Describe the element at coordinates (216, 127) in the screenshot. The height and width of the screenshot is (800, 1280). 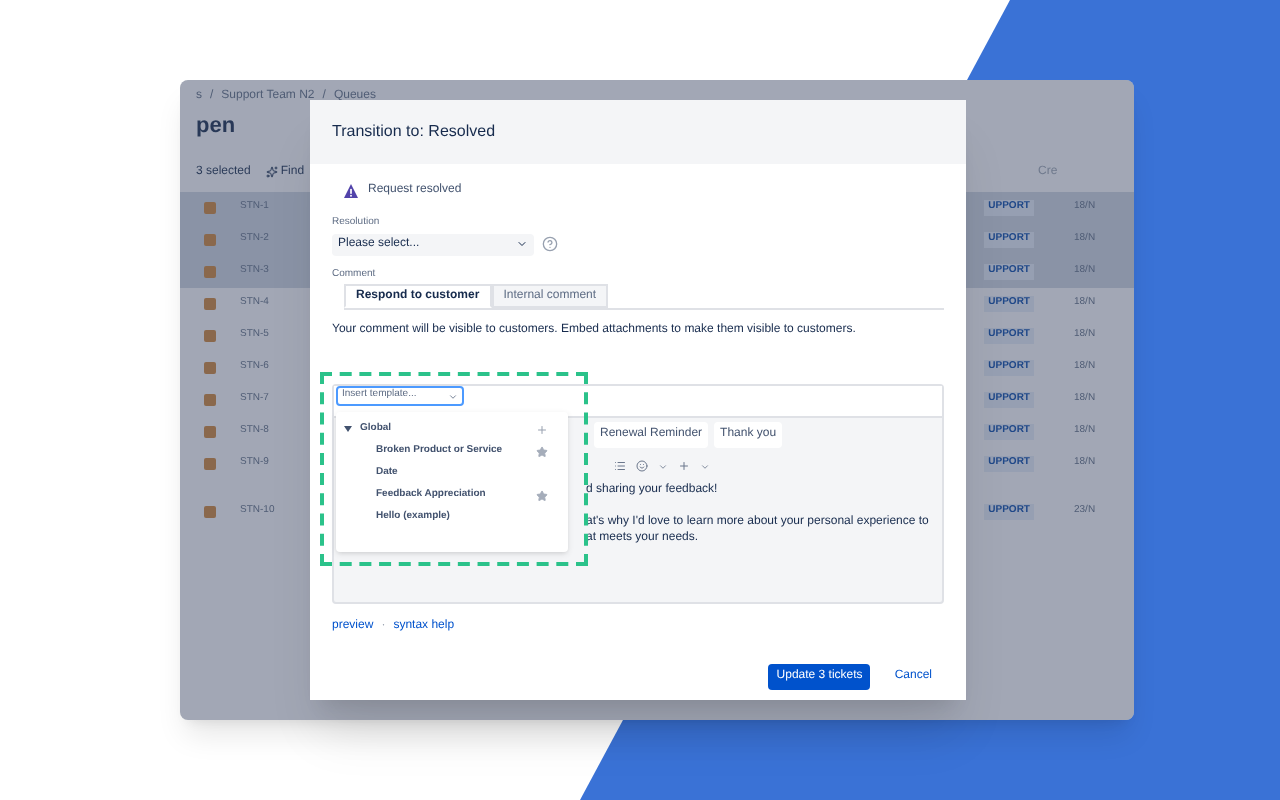
I see `page-title: pen` at that location.